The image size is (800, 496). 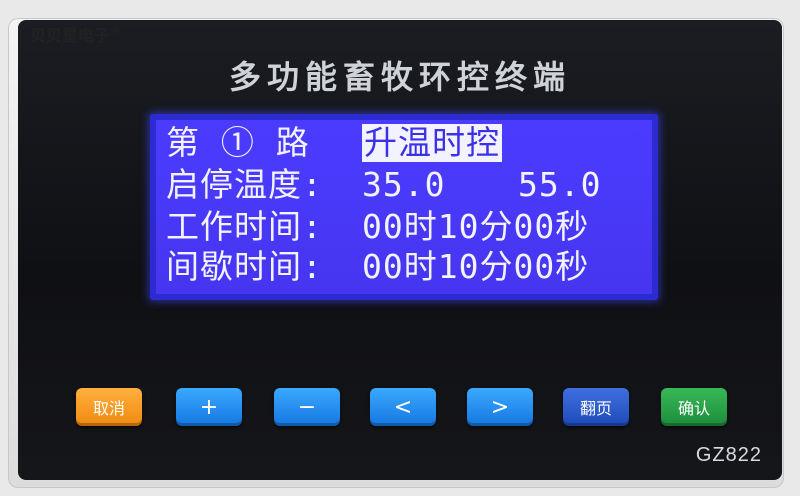 I want to click on minus-button: −, so click(x=307, y=407).